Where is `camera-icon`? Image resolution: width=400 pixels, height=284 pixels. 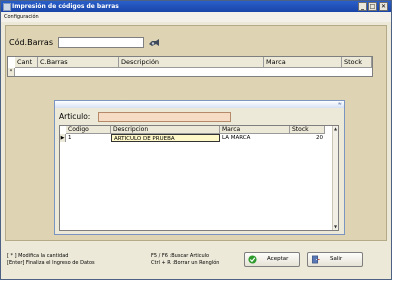
camera-icon is located at coordinates (154, 43).